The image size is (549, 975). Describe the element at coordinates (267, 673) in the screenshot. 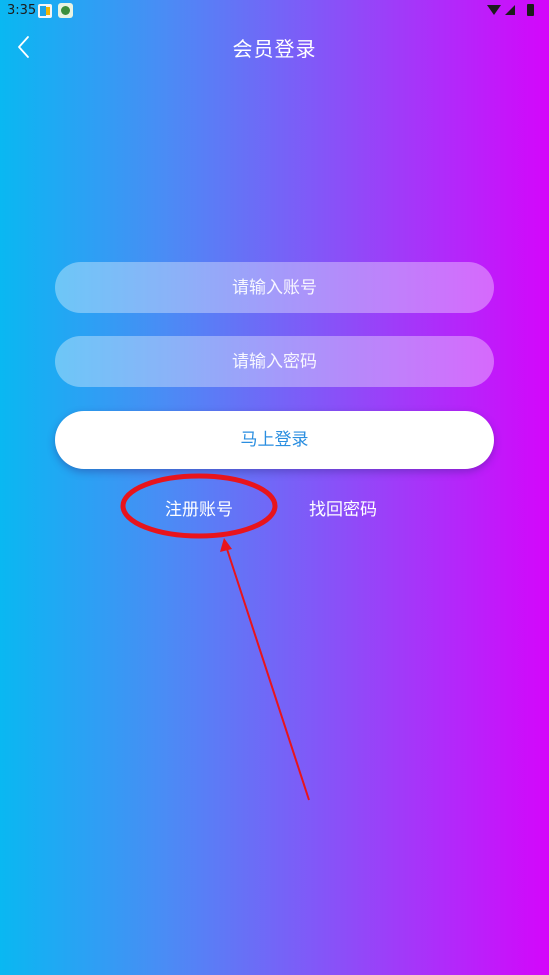

I see `annotation-arrow-line` at that location.